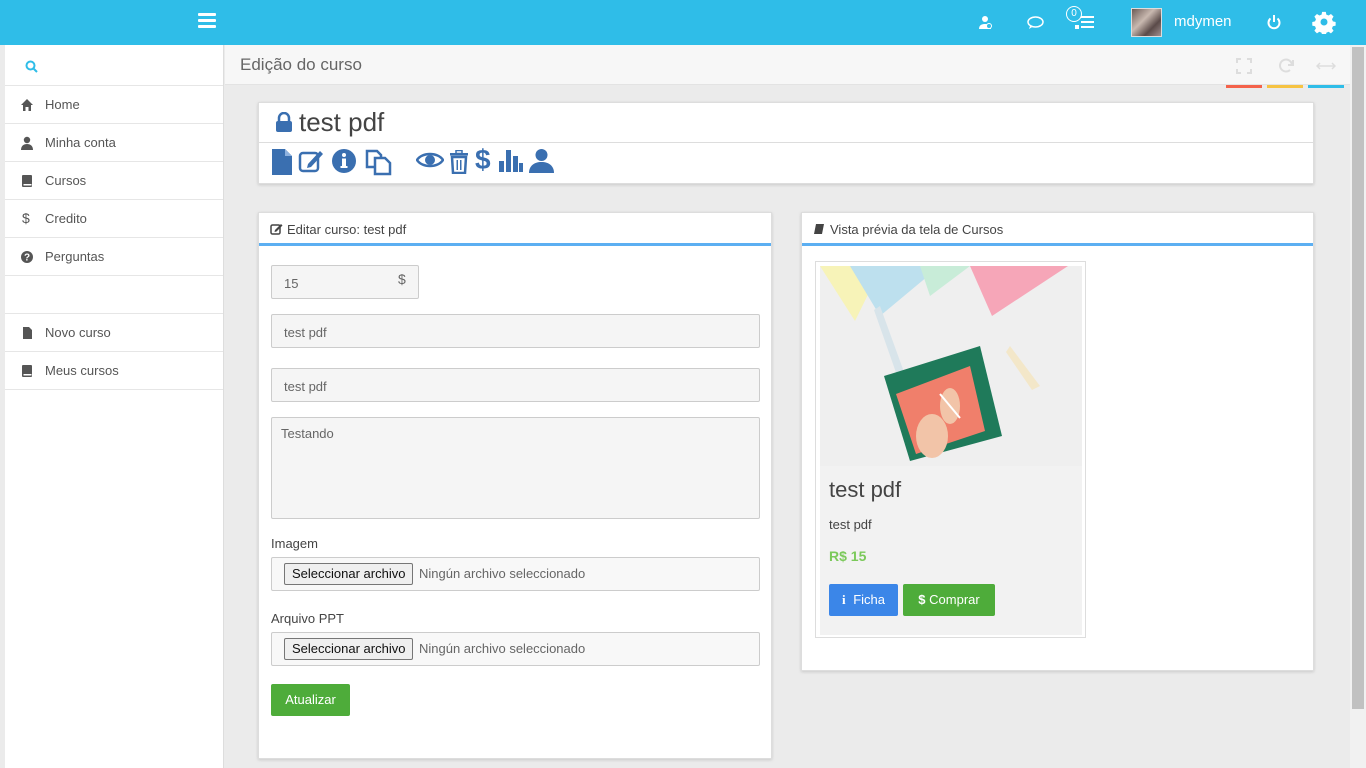  Describe the element at coordinates (62, 104) in the screenshot. I see `sidebar-item-label: Home` at that location.